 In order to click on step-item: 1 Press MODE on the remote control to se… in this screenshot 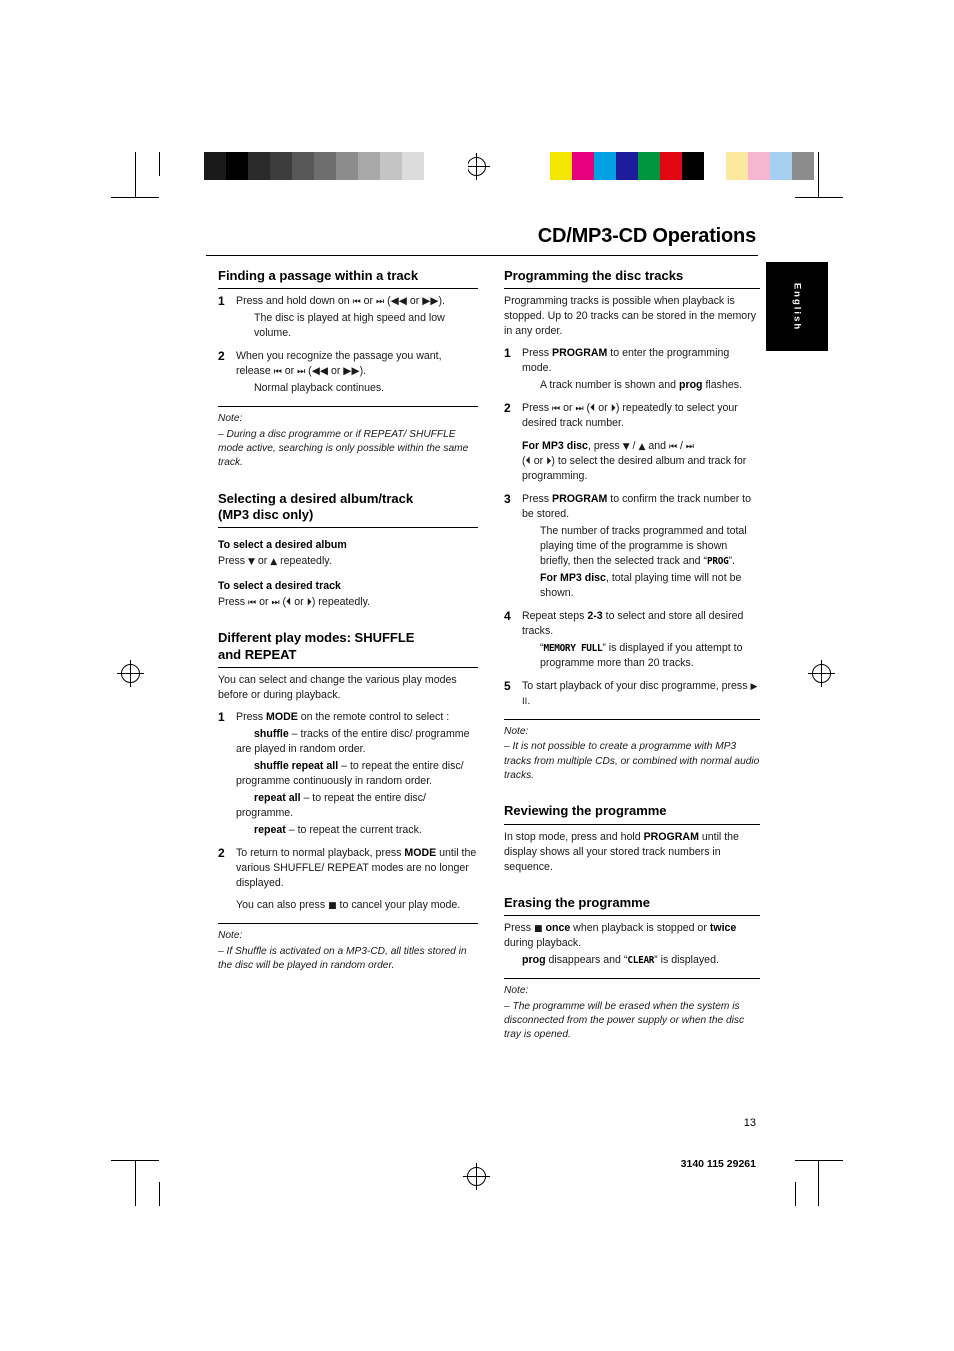, I will do `click(348, 774)`.